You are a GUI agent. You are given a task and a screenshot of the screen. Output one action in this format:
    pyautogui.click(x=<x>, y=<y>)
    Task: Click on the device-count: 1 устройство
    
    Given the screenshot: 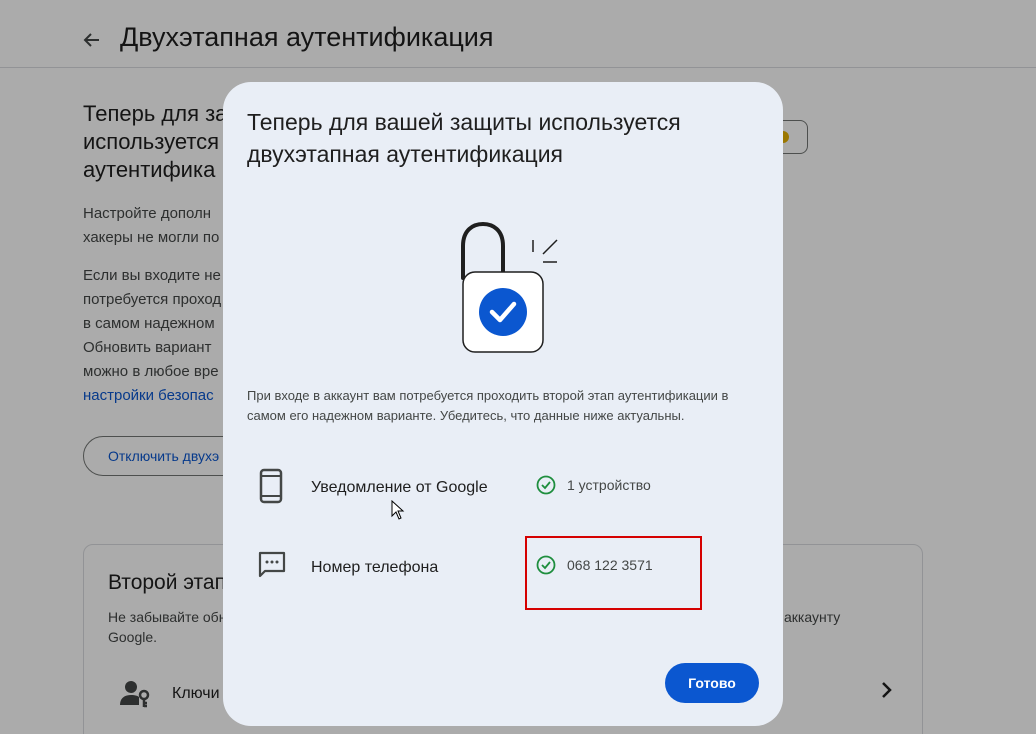 What is the action you would take?
    pyautogui.click(x=609, y=485)
    